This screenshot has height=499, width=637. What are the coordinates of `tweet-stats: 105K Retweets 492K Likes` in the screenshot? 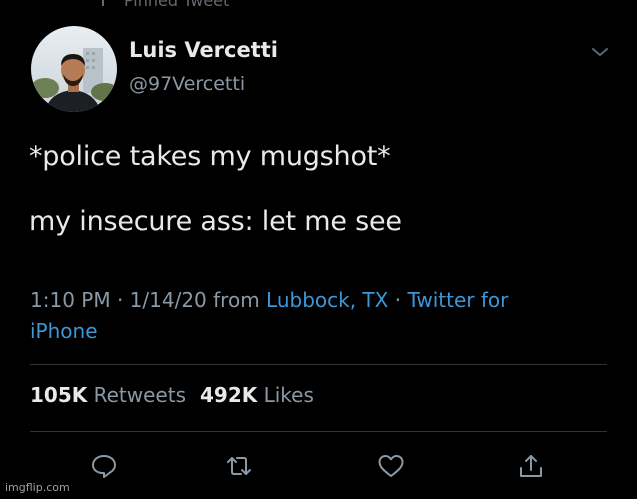 It's located at (172, 395).